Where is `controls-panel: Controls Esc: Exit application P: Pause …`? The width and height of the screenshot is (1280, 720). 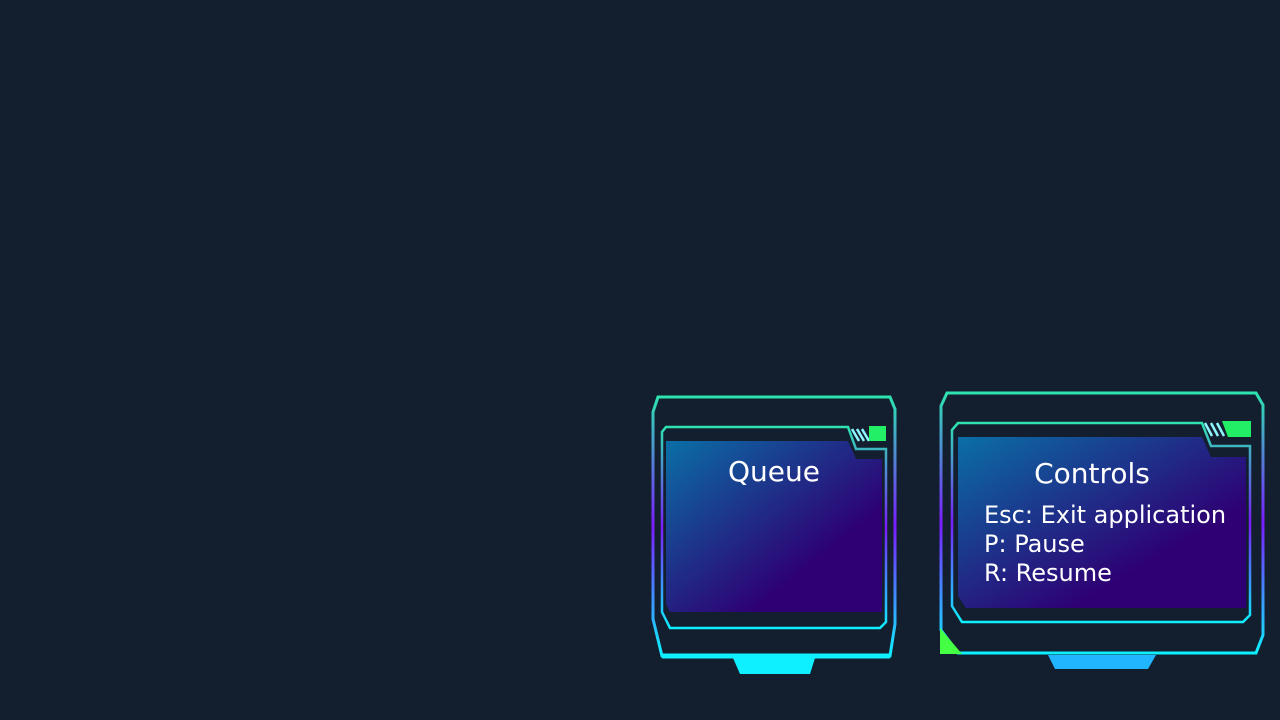 controls-panel: Controls Esc: Exit application P: Pause … is located at coordinates (1102, 531).